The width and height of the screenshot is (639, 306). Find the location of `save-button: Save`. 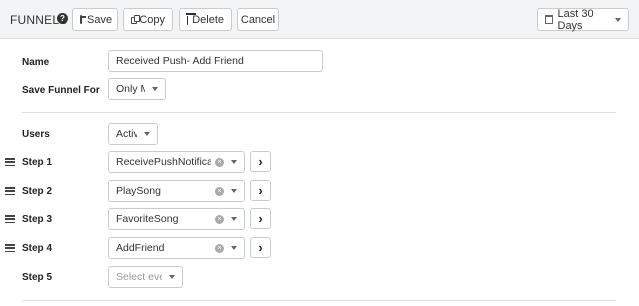

save-button: Save is located at coordinates (95, 19).